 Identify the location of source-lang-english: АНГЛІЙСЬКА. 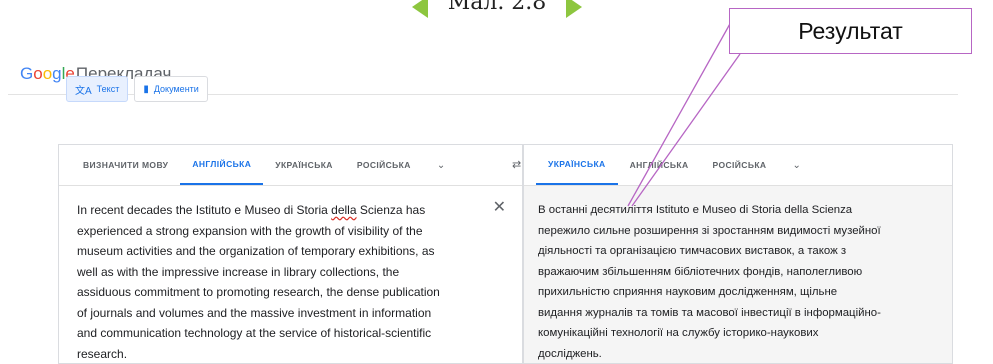
(222, 165).